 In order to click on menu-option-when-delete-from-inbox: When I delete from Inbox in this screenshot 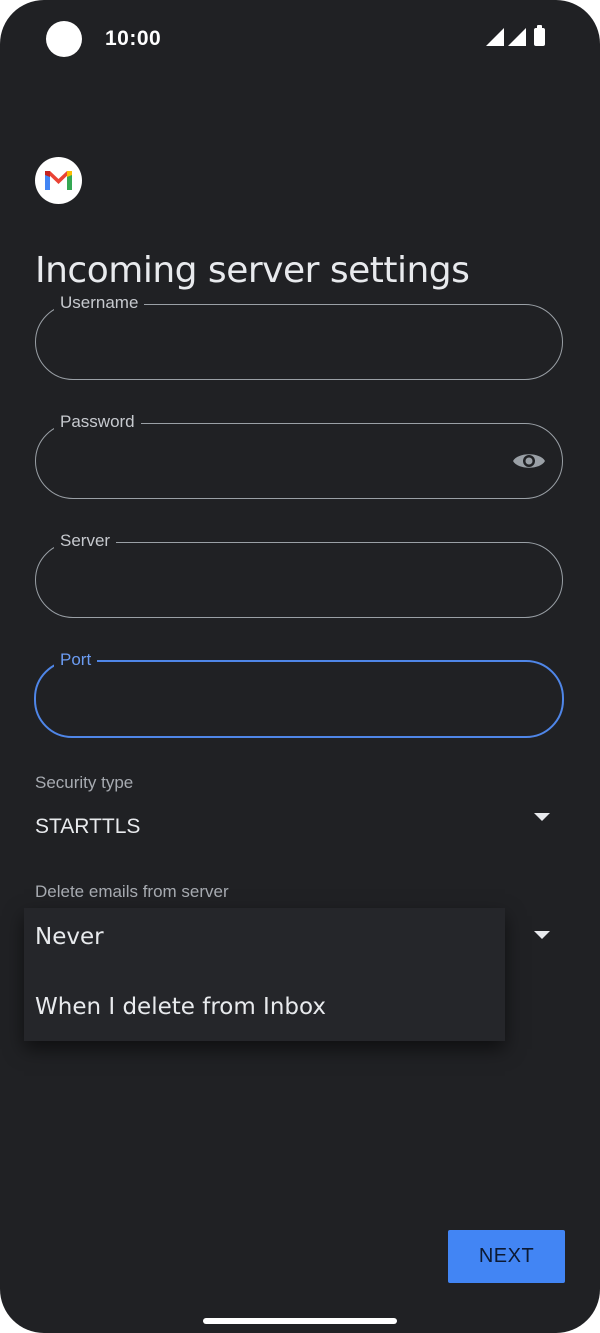, I will do `click(180, 1007)`.